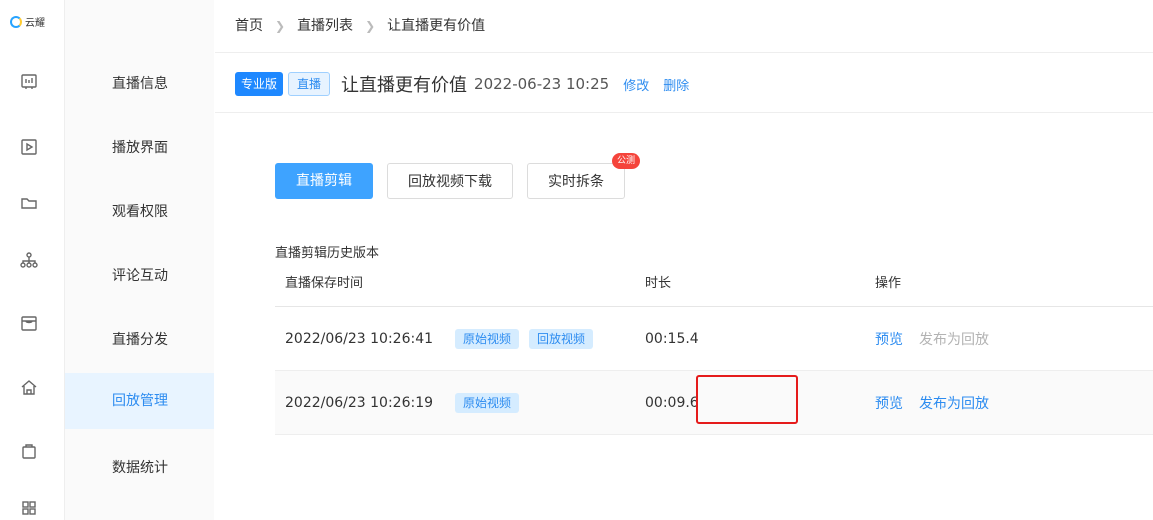 This screenshot has width=1153, height=520. What do you see at coordinates (324, 283) in the screenshot?
I see `column-header-save-time: 直播保存时间` at bounding box center [324, 283].